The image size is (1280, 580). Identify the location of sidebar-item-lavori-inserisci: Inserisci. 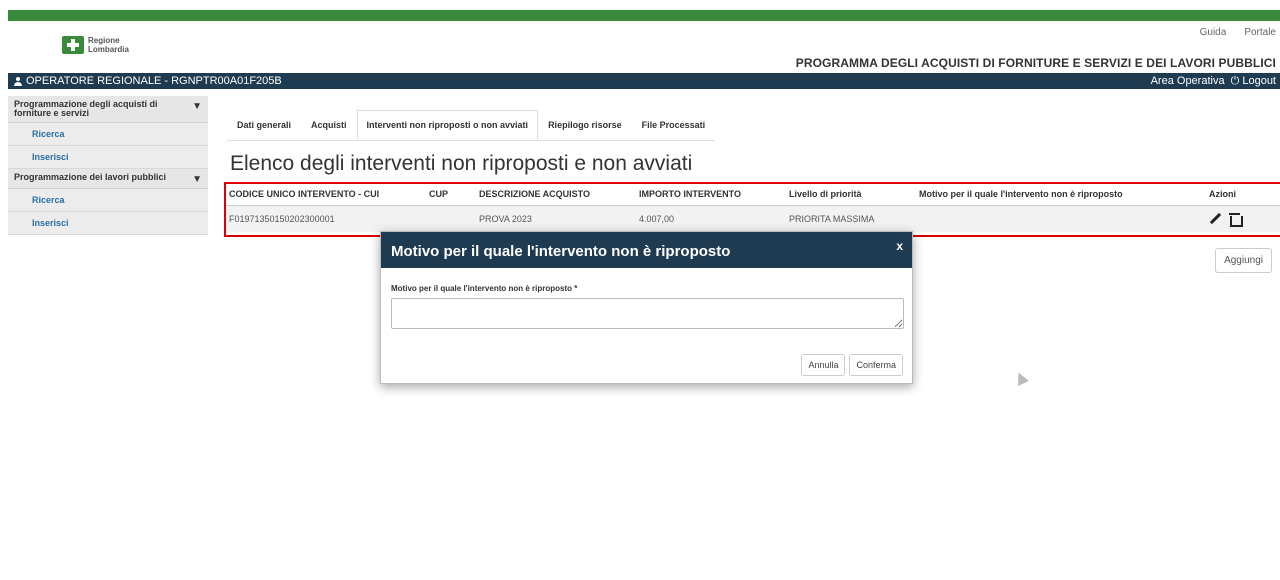
(108, 223).